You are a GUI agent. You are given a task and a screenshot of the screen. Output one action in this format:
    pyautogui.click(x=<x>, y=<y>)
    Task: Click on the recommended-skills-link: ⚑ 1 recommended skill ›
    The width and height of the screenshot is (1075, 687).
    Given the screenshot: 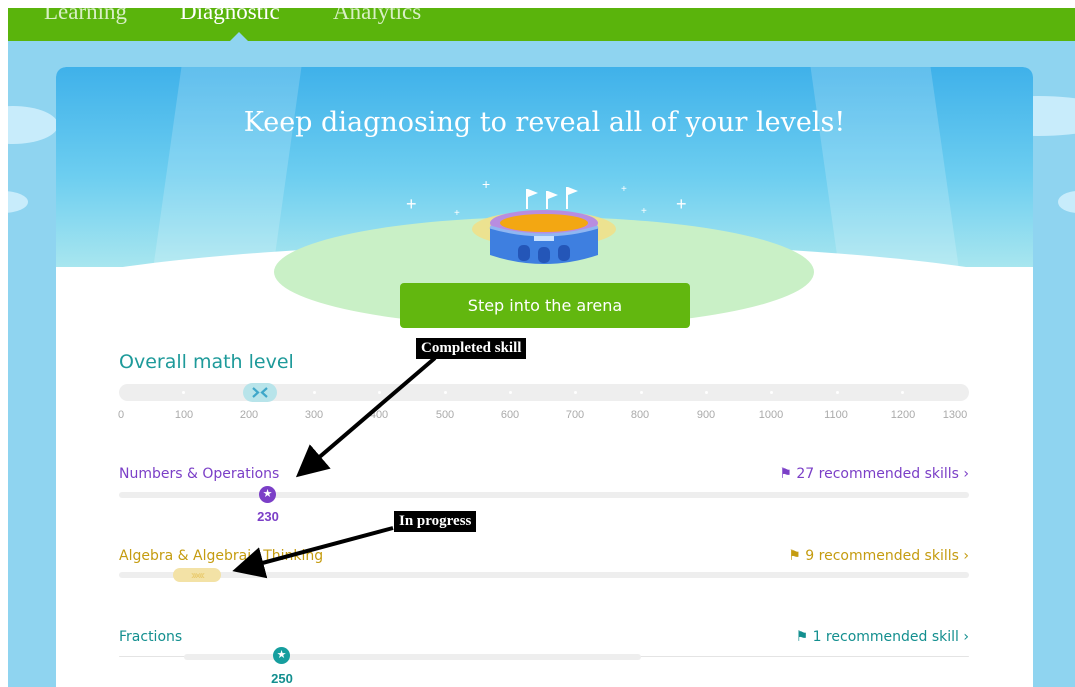 What is the action you would take?
    pyautogui.click(x=882, y=637)
    